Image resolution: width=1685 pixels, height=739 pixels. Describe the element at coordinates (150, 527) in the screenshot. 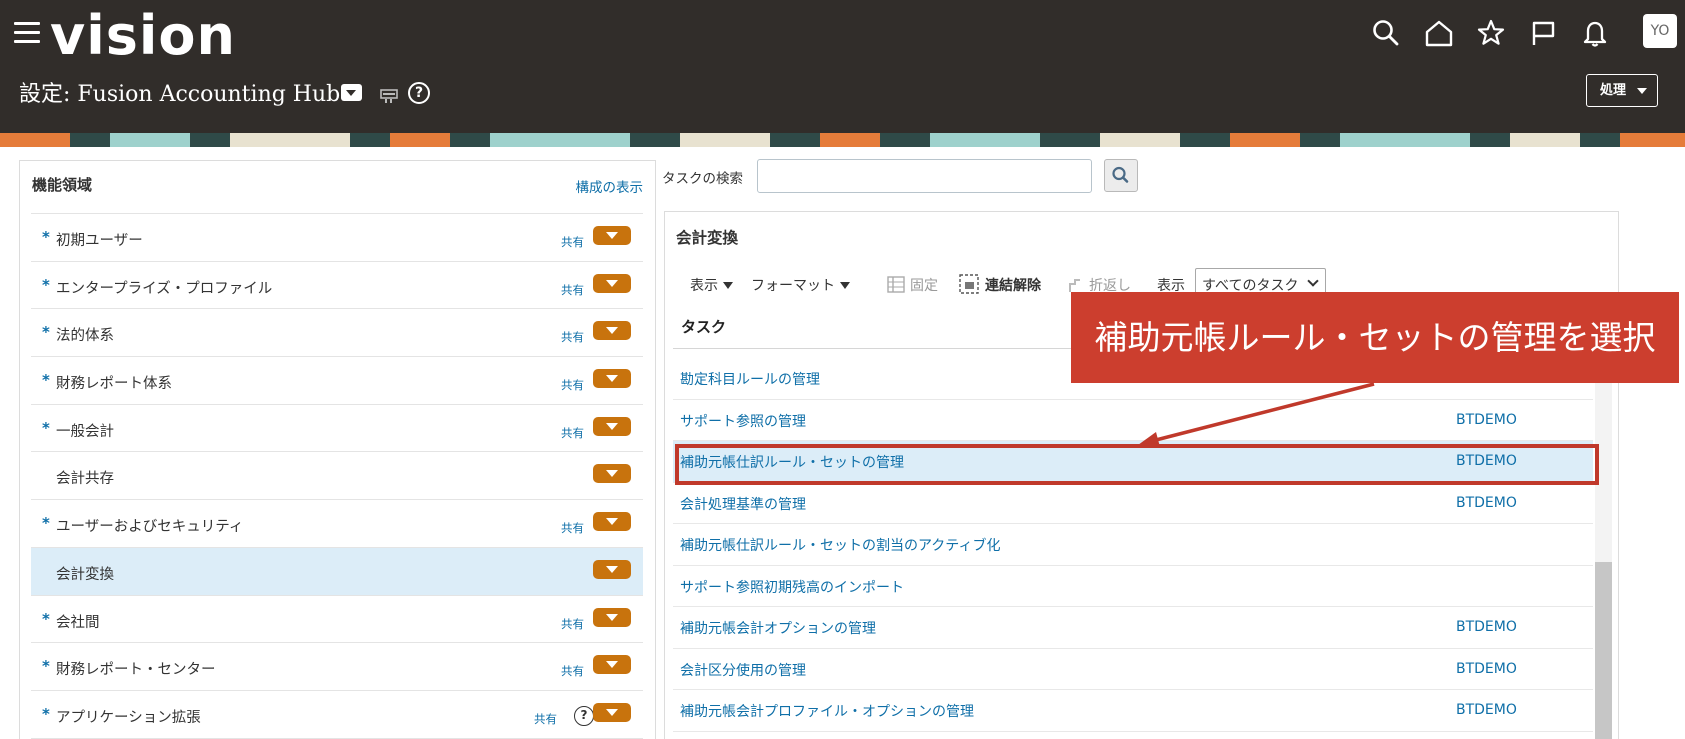

I see `area-label: ユーザーおよびセキュリティ` at that location.